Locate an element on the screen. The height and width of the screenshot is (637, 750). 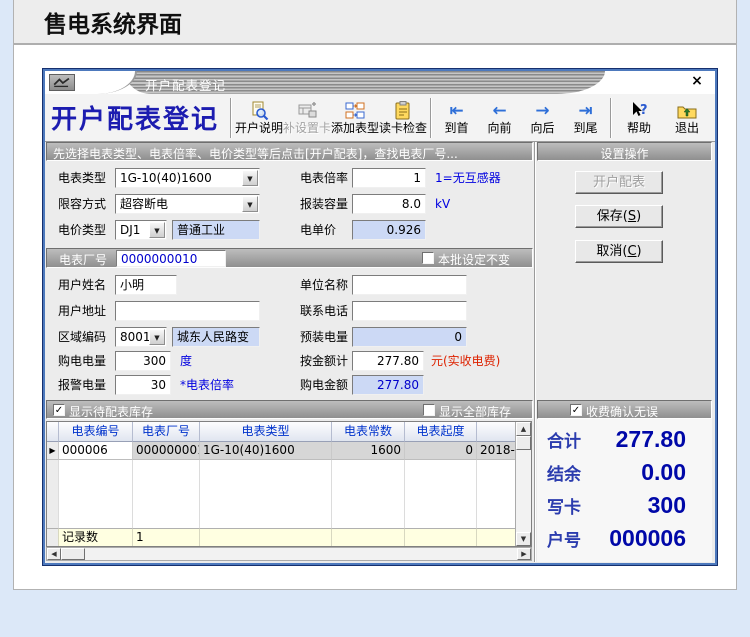
toolbar-button-label: 添加表型 is located at coordinates (355, 127).